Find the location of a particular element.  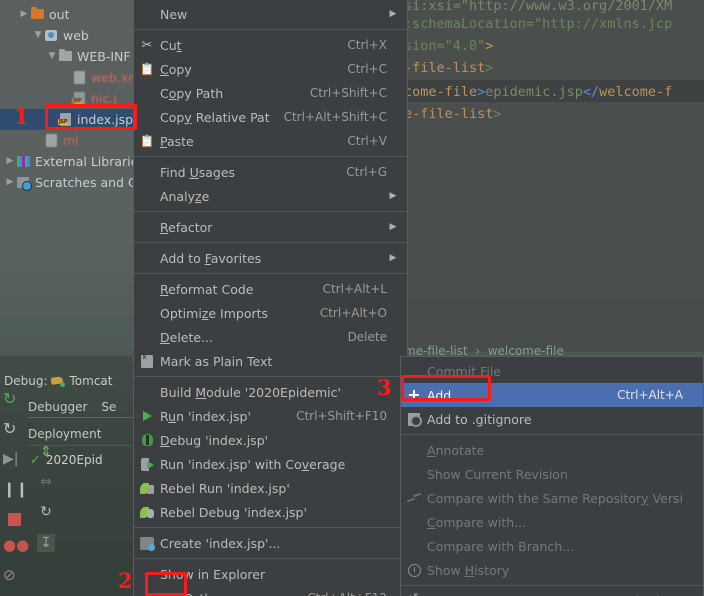

context-menu-item-build-module-2020epidemic: Build Module '2020Epidemic' is located at coordinates (270, 392).